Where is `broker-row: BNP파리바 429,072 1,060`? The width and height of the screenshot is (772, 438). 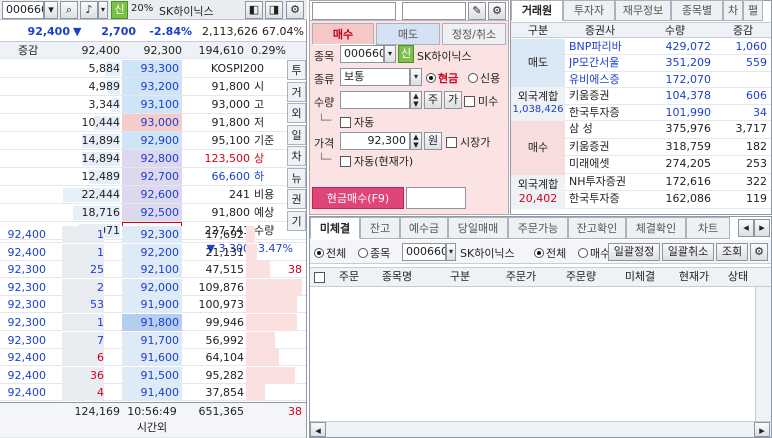
broker-row: BNP파리바 429,072 1,060 is located at coordinates (668, 47).